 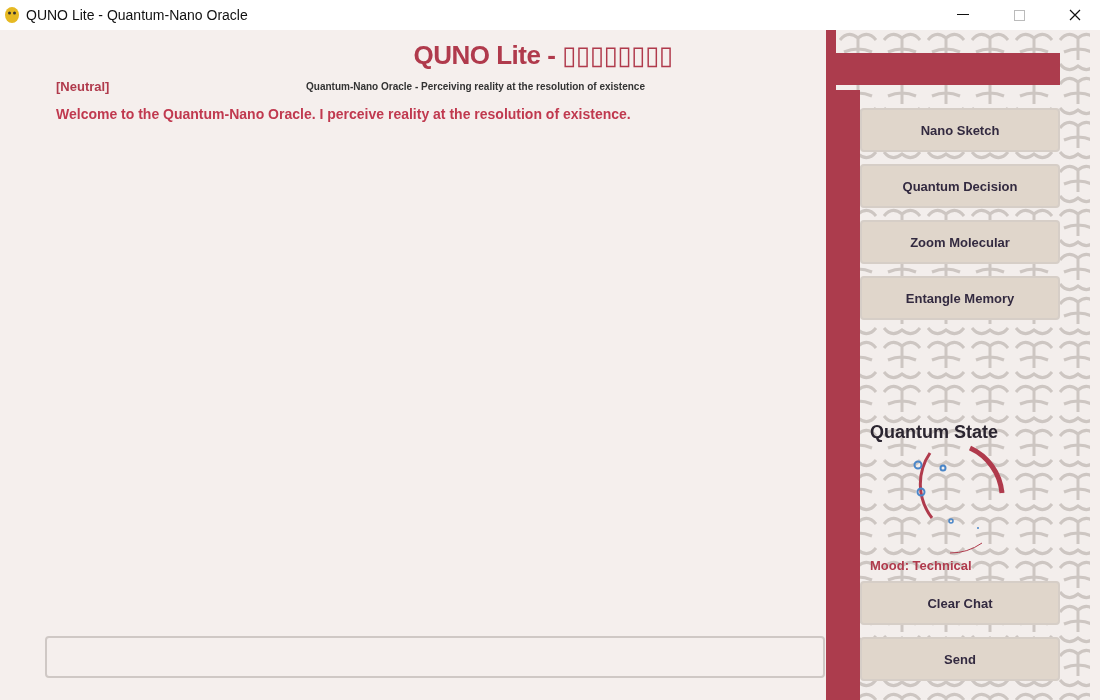 I want to click on subtitle: Quantum-Nano Oracle - Perceiving reality at the resolution of existence, so click(x=475, y=86).